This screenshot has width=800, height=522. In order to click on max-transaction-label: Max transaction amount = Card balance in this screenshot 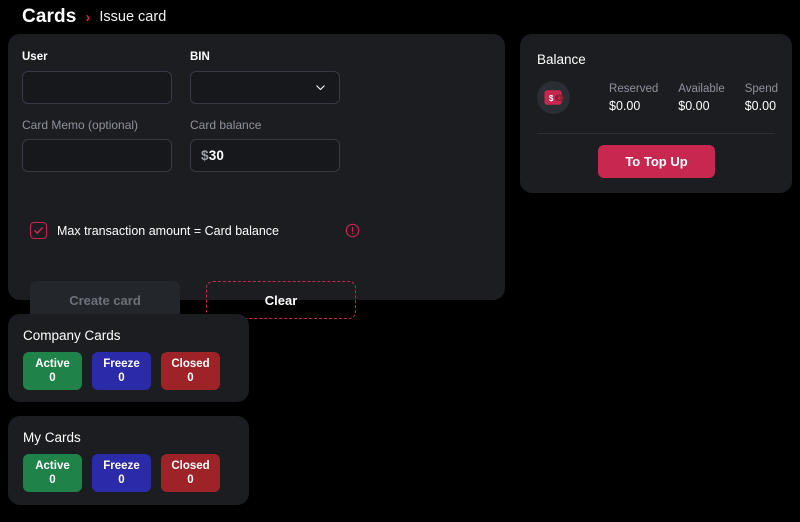, I will do `click(168, 230)`.